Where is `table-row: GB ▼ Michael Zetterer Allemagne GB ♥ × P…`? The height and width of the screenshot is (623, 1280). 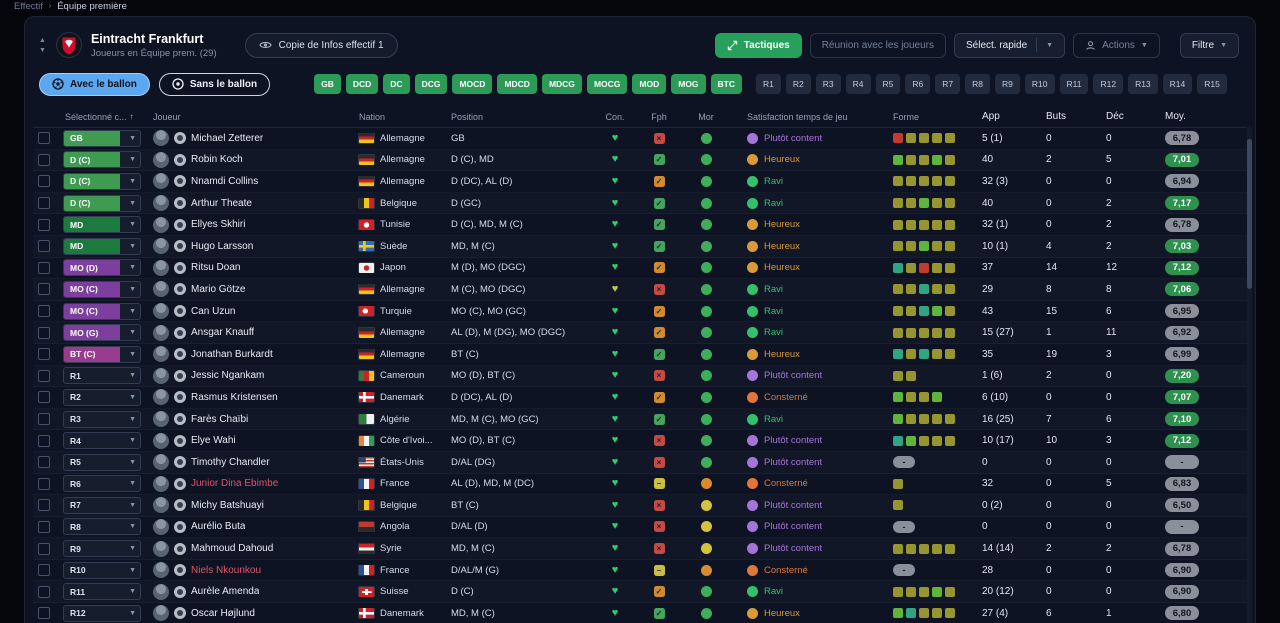 table-row: GB ▼ Michael Zetterer Allemagne GB ♥ × P… is located at coordinates (640, 139).